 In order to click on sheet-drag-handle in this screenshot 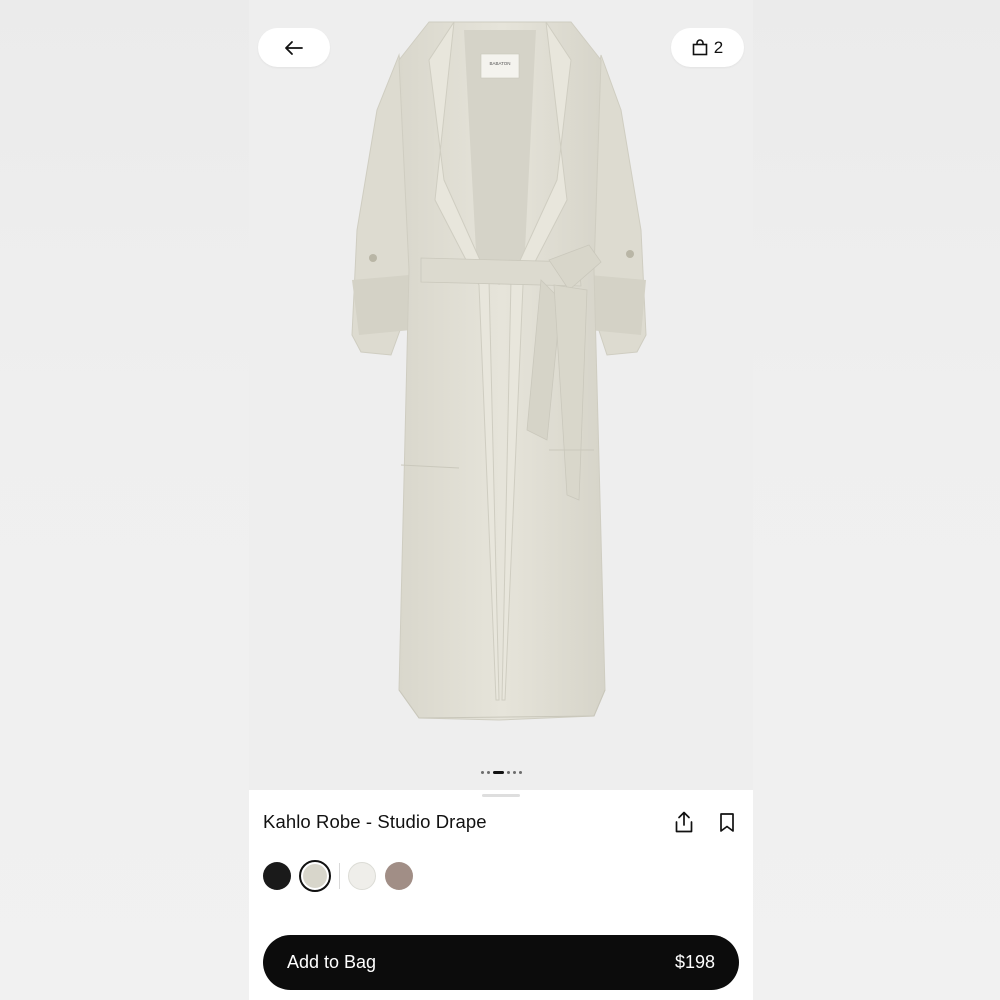, I will do `click(501, 795)`.